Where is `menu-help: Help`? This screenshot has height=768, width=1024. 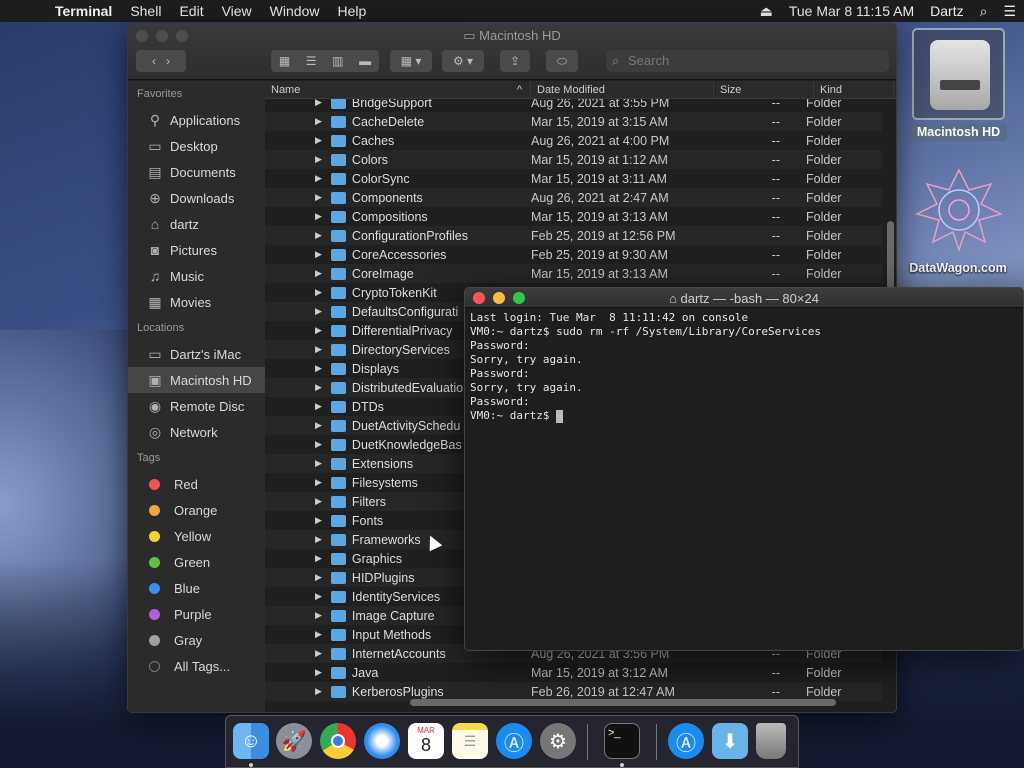 menu-help: Help is located at coordinates (351, 11).